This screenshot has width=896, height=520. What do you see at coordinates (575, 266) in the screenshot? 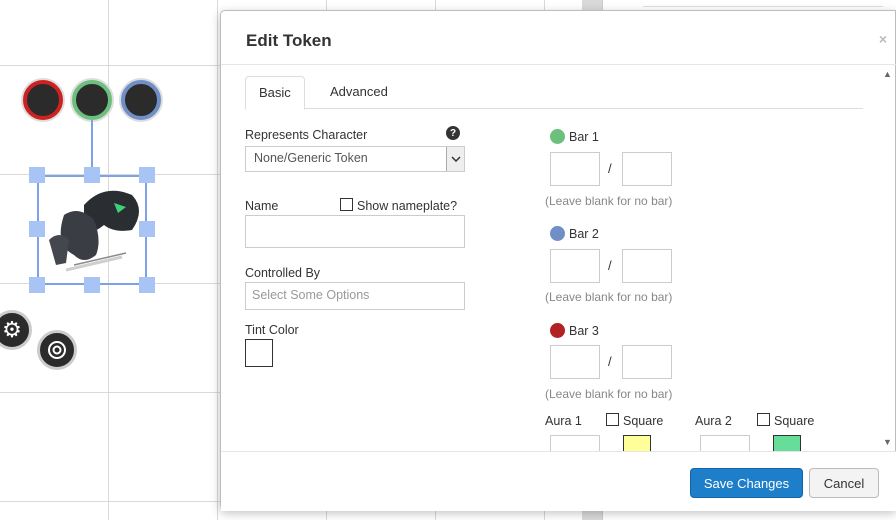
I see `bar-2-value-input` at bounding box center [575, 266].